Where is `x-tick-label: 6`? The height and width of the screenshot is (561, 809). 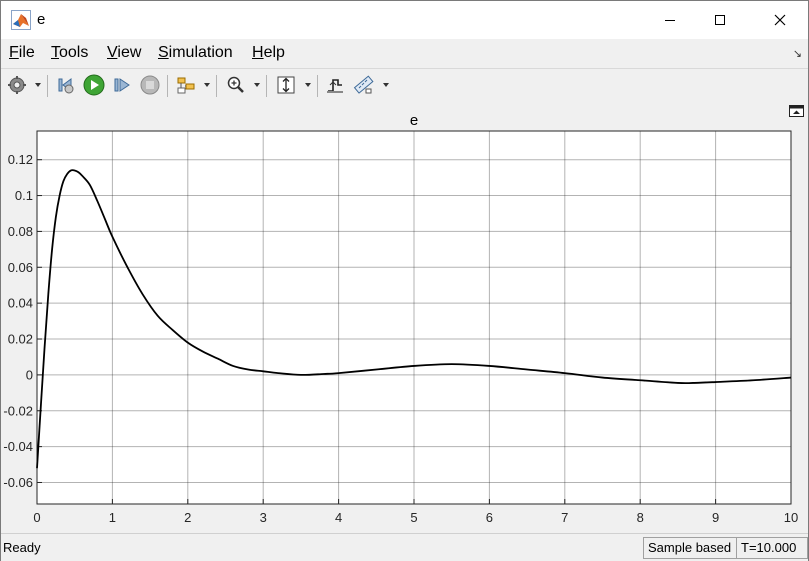 x-tick-label: 6 is located at coordinates (489, 517).